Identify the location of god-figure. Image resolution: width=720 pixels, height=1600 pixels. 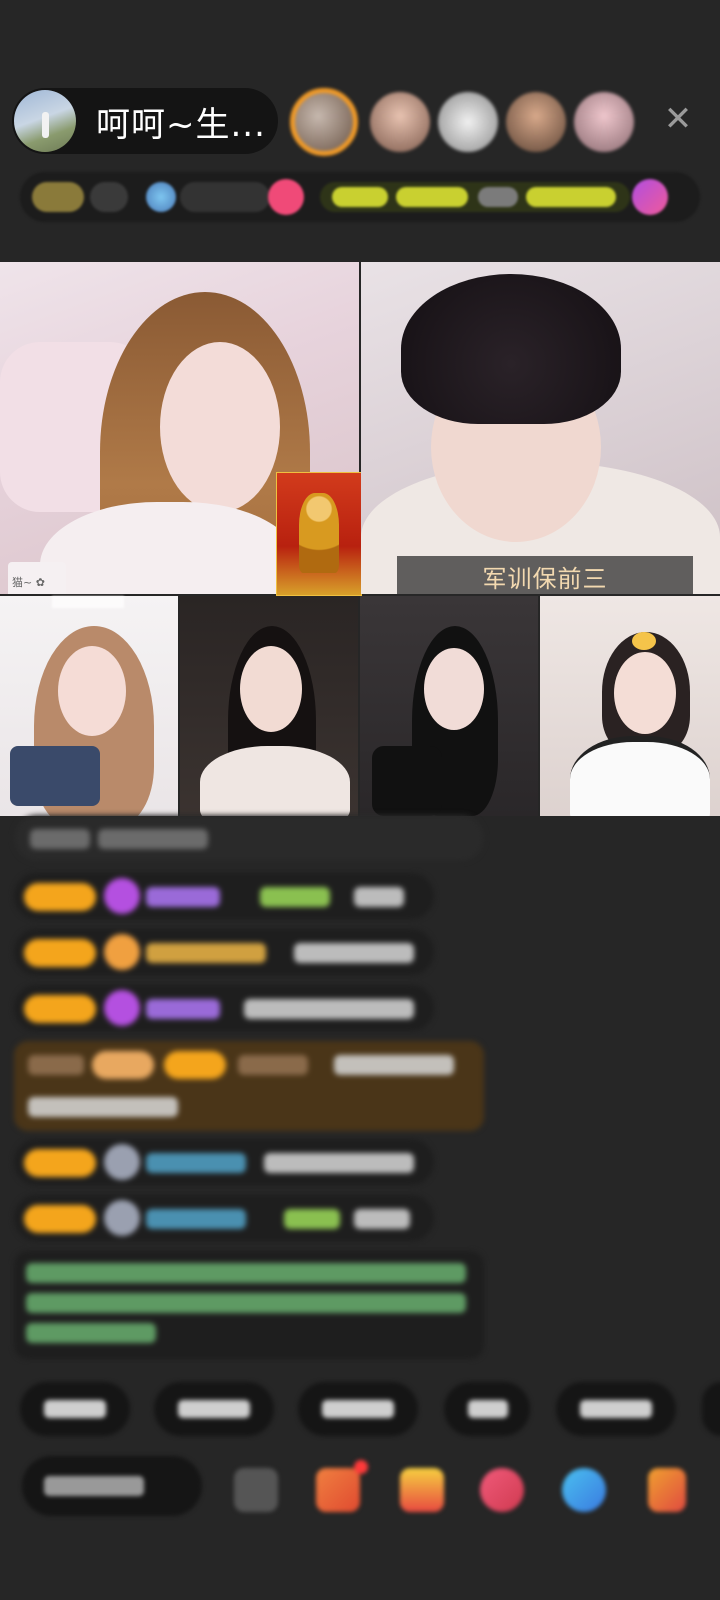
(319, 533).